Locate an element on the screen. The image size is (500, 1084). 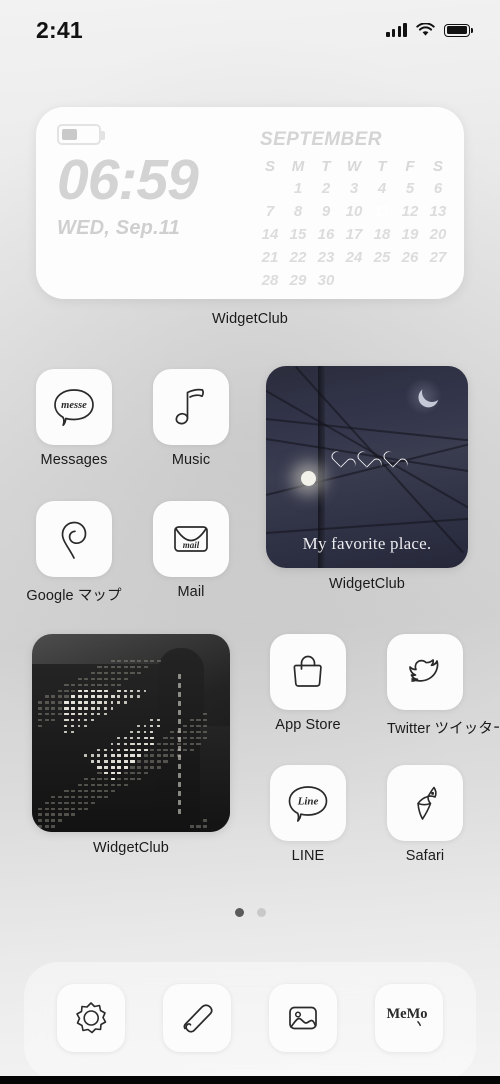
line-icon-tile: Line is located at coordinates (308, 803).